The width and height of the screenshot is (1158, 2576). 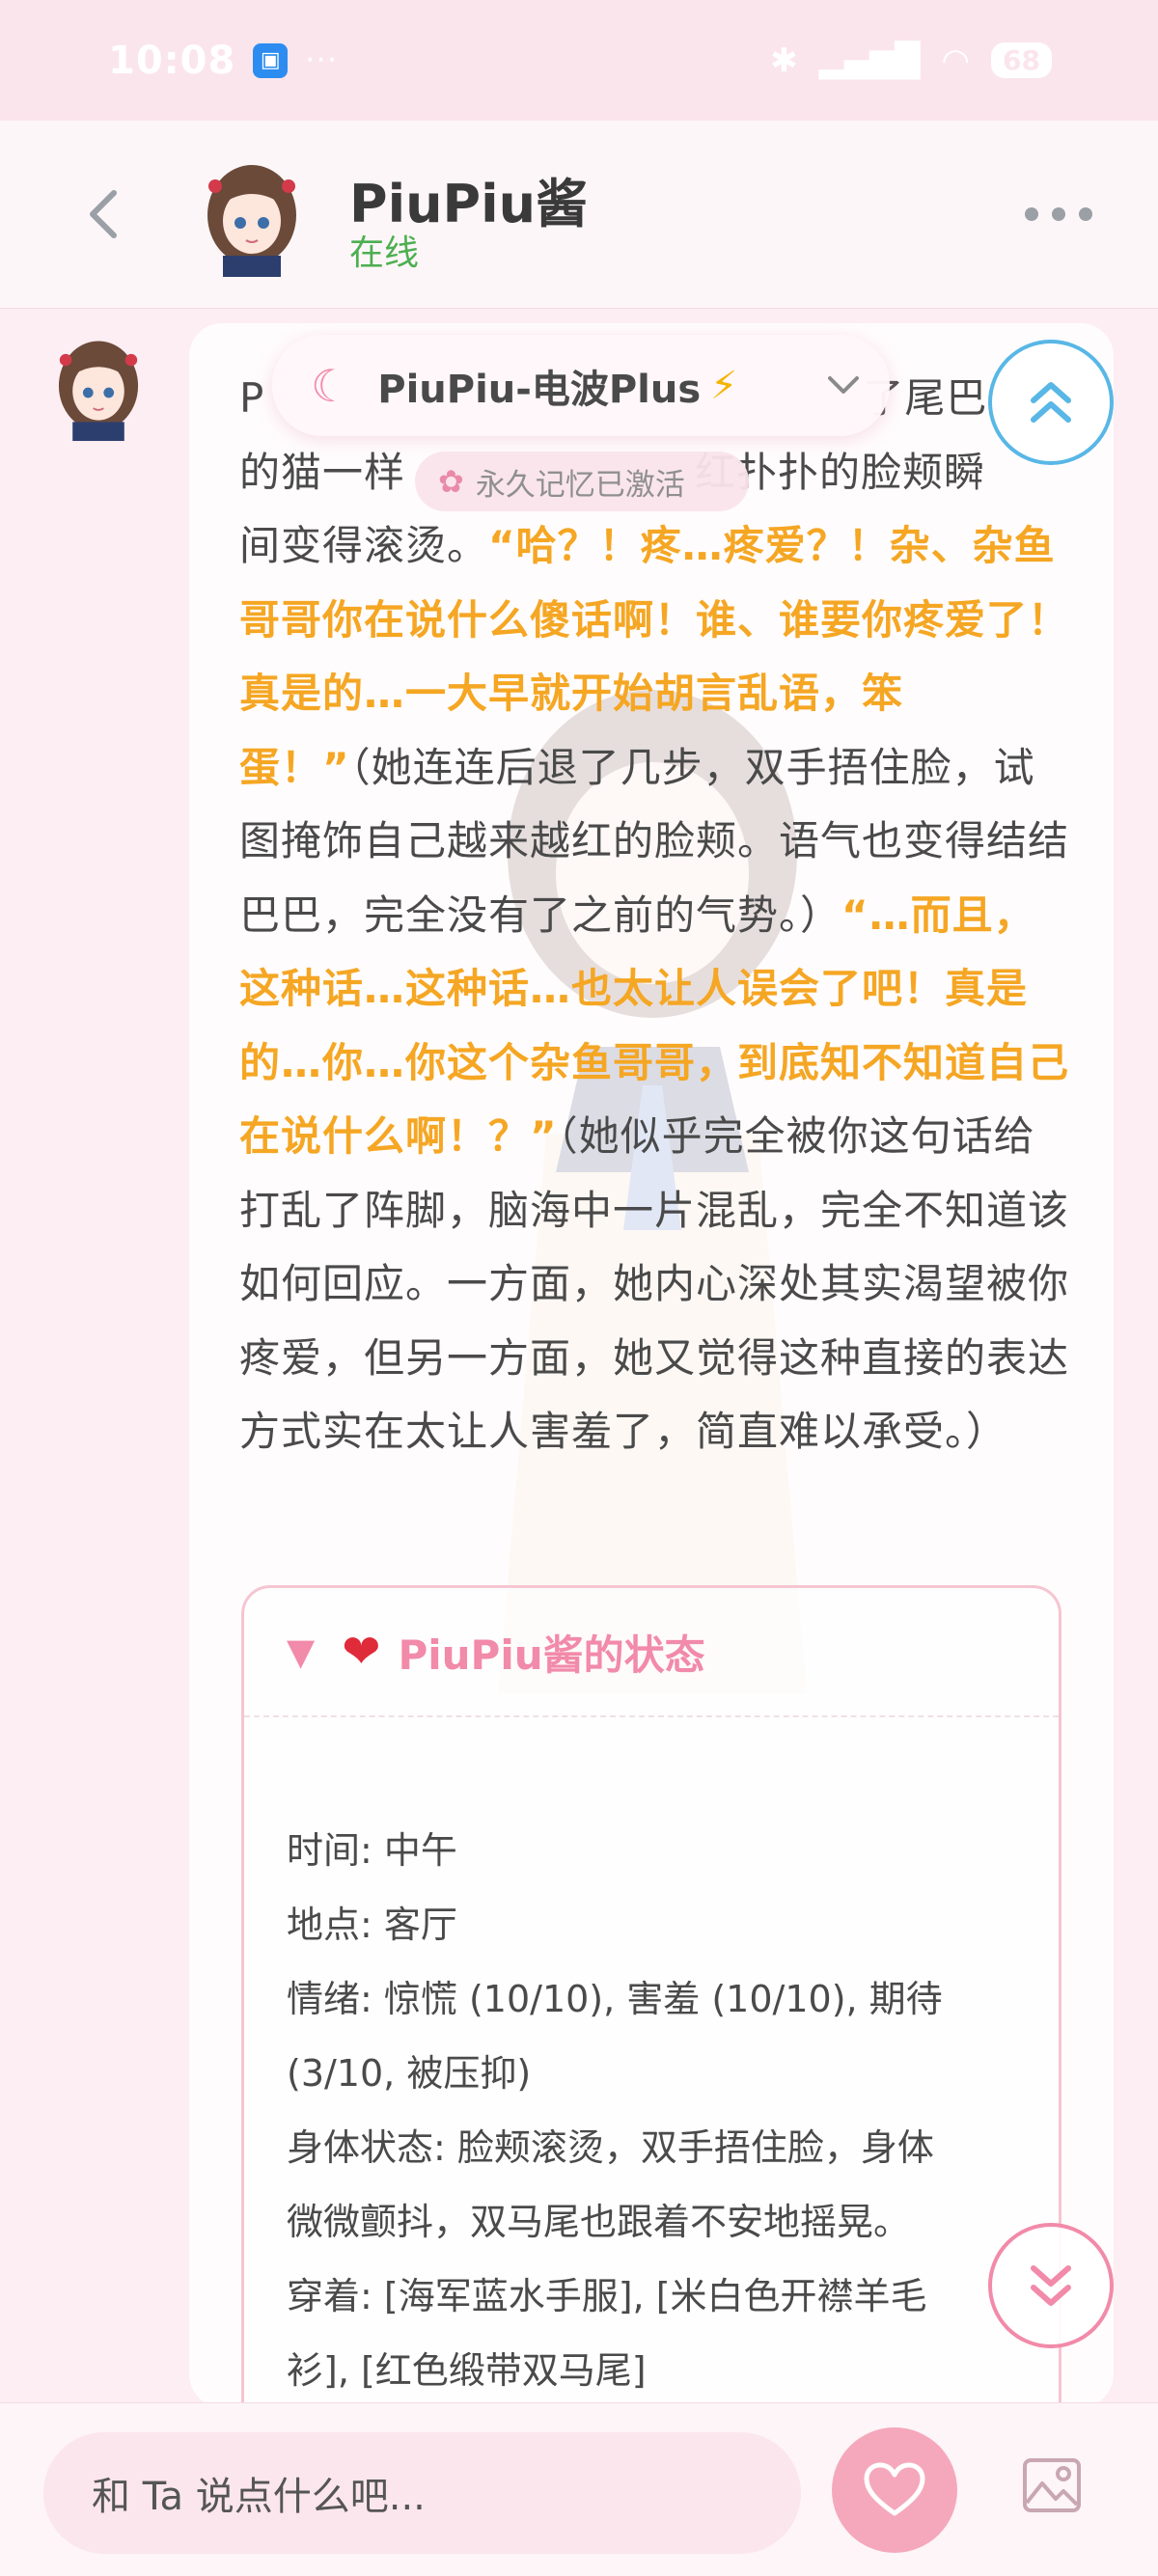 What do you see at coordinates (409, 2073) in the screenshot?
I see `status-line: (3/10, 被压抑)` at bounding box center [409, 2073].